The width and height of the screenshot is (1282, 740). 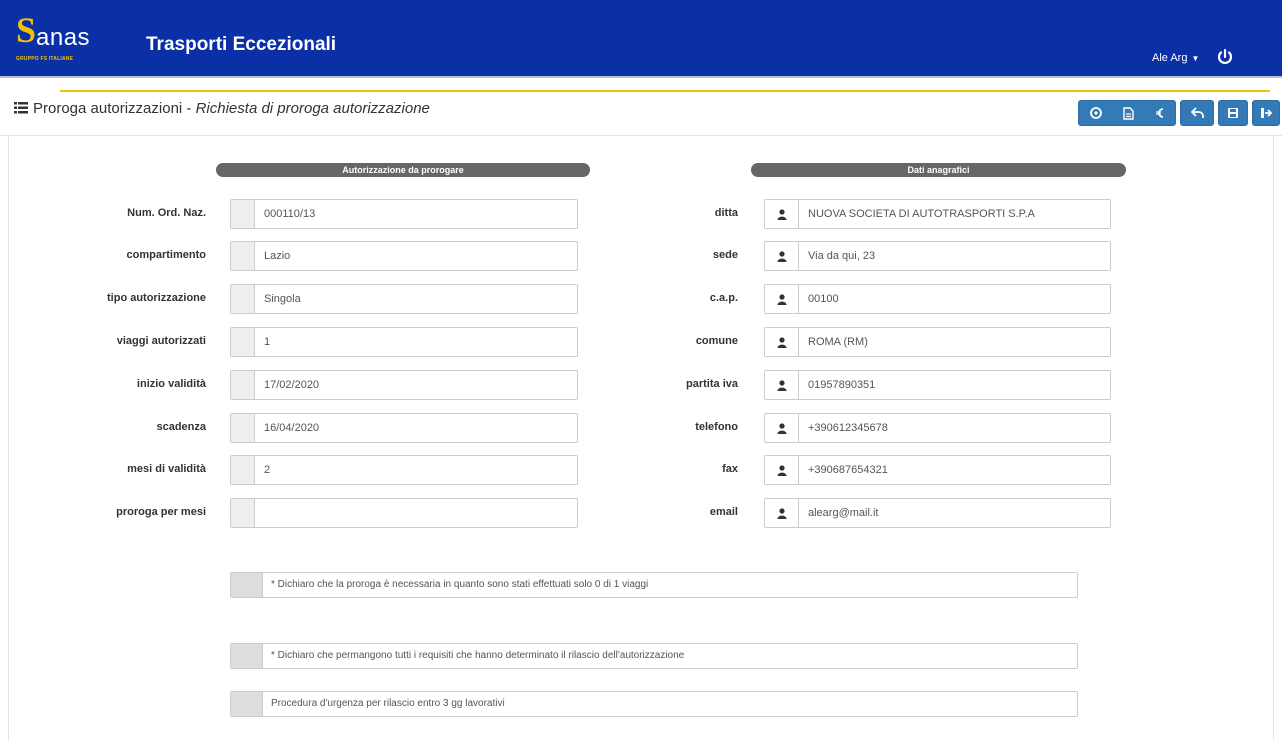 I want to click on logo-subtitle: GRUPPO FS ITALIANE, so click(x=45, y=59).